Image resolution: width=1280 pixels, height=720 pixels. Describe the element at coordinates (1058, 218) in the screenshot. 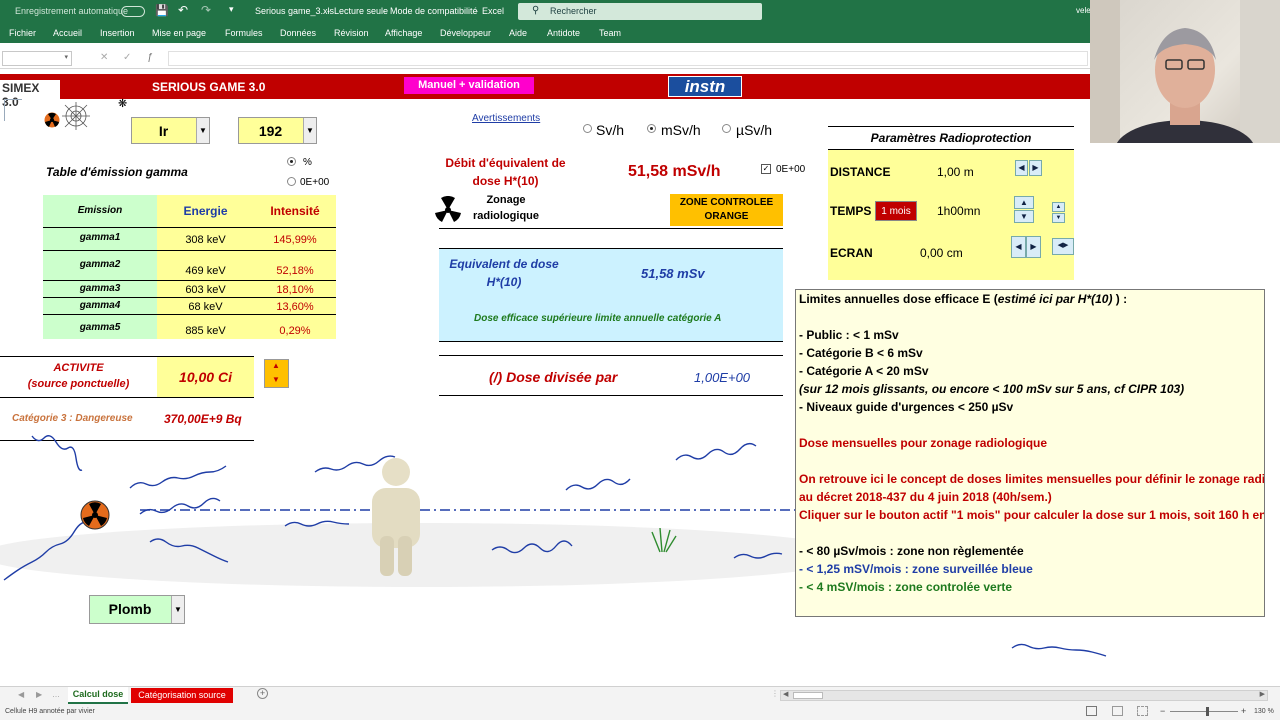

I see `temps-fine-down-button: ▼` at that location.